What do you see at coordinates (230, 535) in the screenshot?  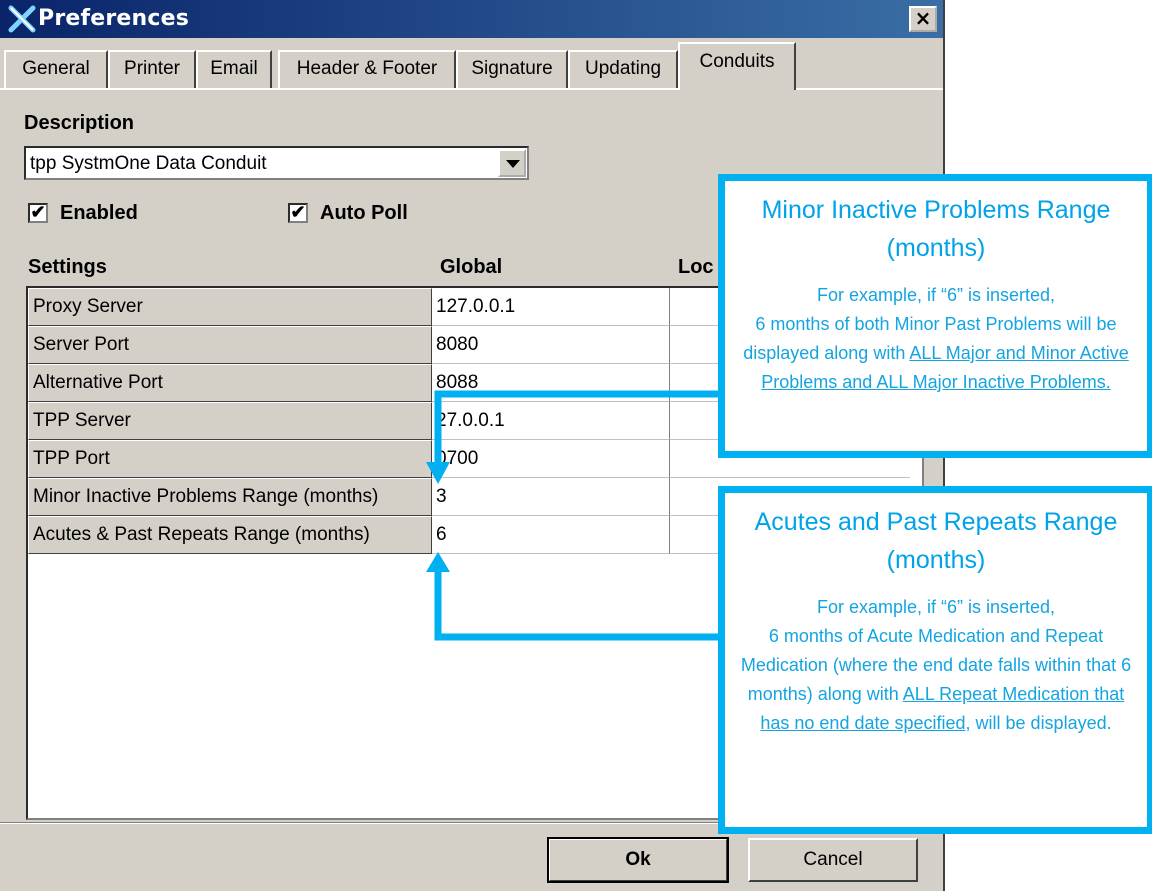 I see `setting-label: Acutes & Past Repeats Range (months)` at bounding box center [230, 535].